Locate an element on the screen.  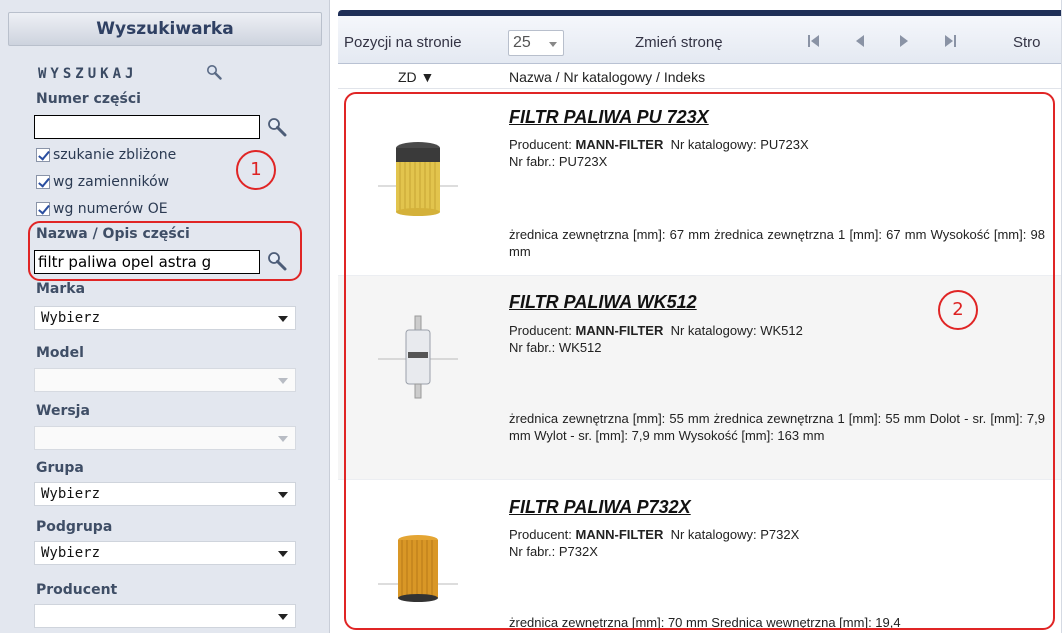
checkbox-replacements-box is located at coordinates (43, 182).